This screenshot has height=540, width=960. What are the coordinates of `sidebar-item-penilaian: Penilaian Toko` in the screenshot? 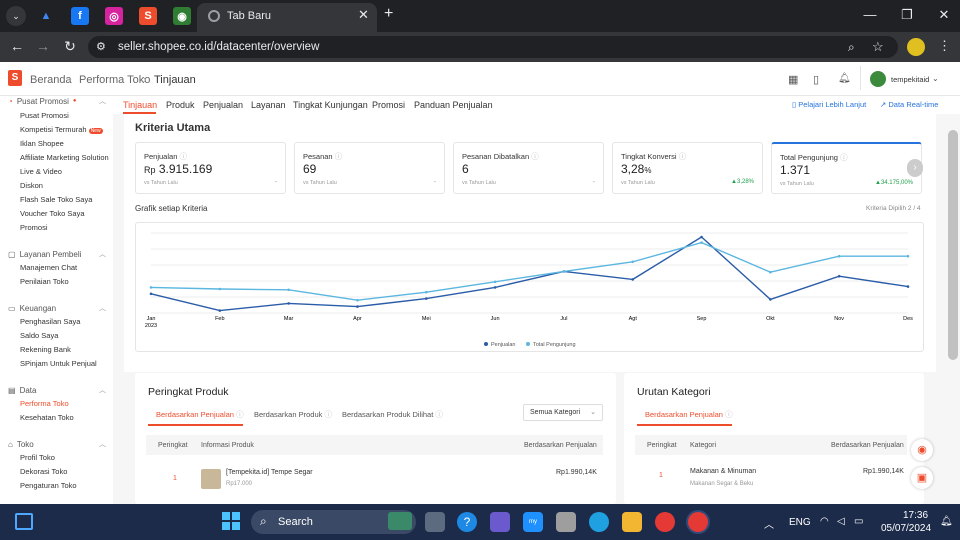 It's located at (44, 281).